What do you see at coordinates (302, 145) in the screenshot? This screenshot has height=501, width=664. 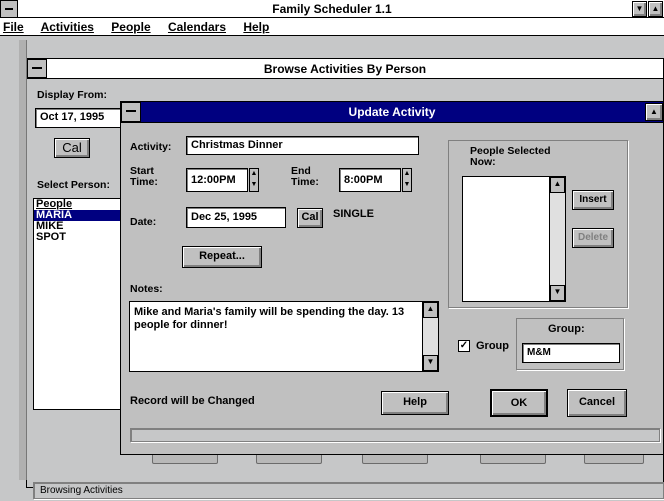 I see `activity-field: Christmas Dinner` at bounding box center [302, 145].